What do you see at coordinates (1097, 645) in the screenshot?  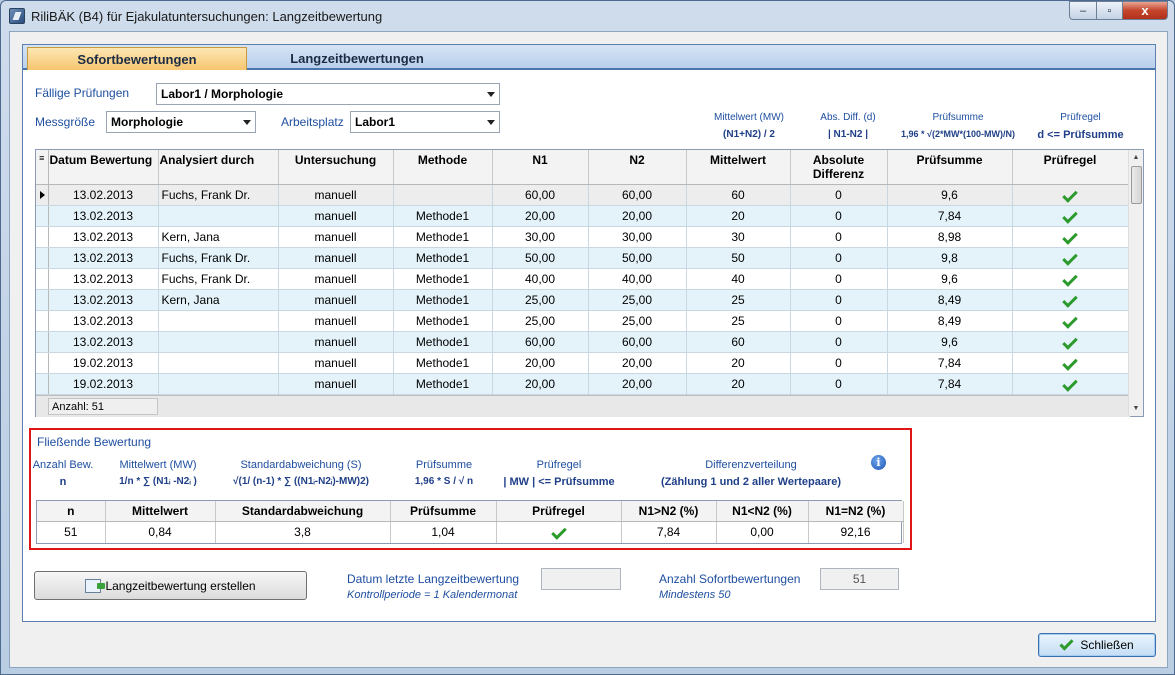 I see `schliessen-button: Schließen` at bounding box center [1097, 645].